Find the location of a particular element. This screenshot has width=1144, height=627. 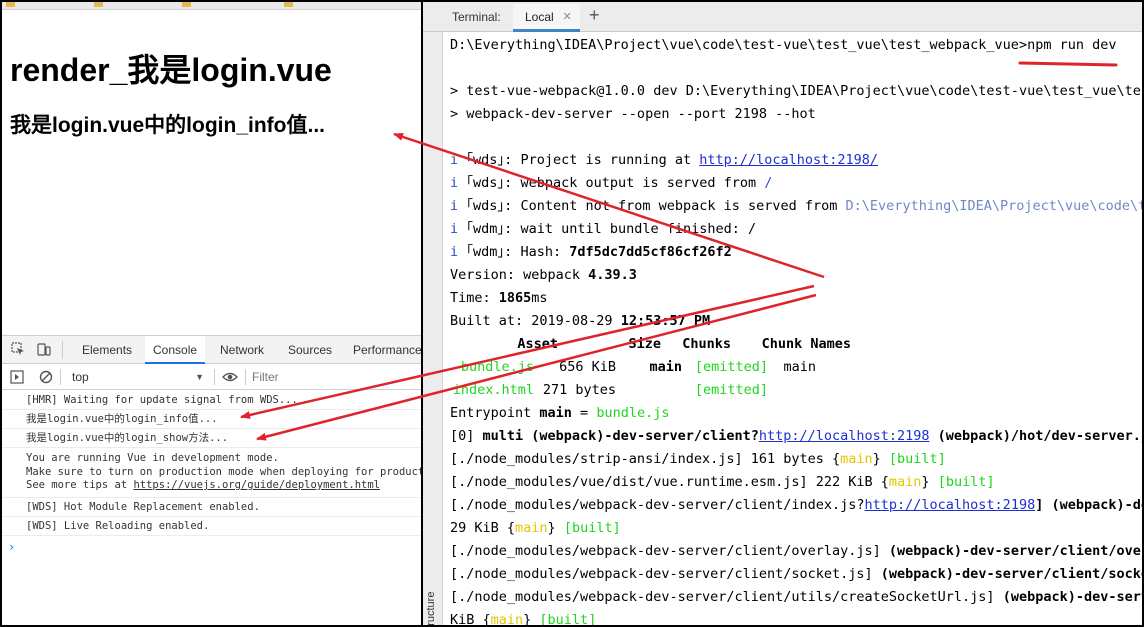

device-toolbar-icon is located at coordinates (44, 349).